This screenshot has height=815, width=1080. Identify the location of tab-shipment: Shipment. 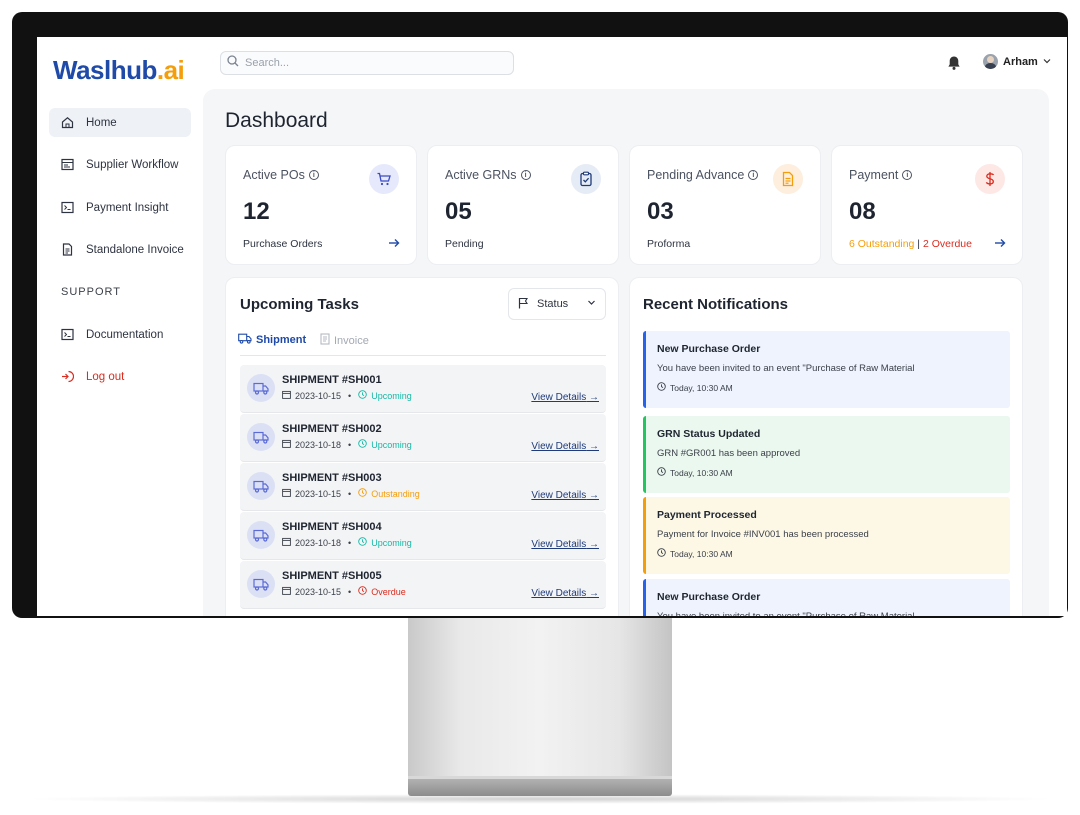
(272, 340).